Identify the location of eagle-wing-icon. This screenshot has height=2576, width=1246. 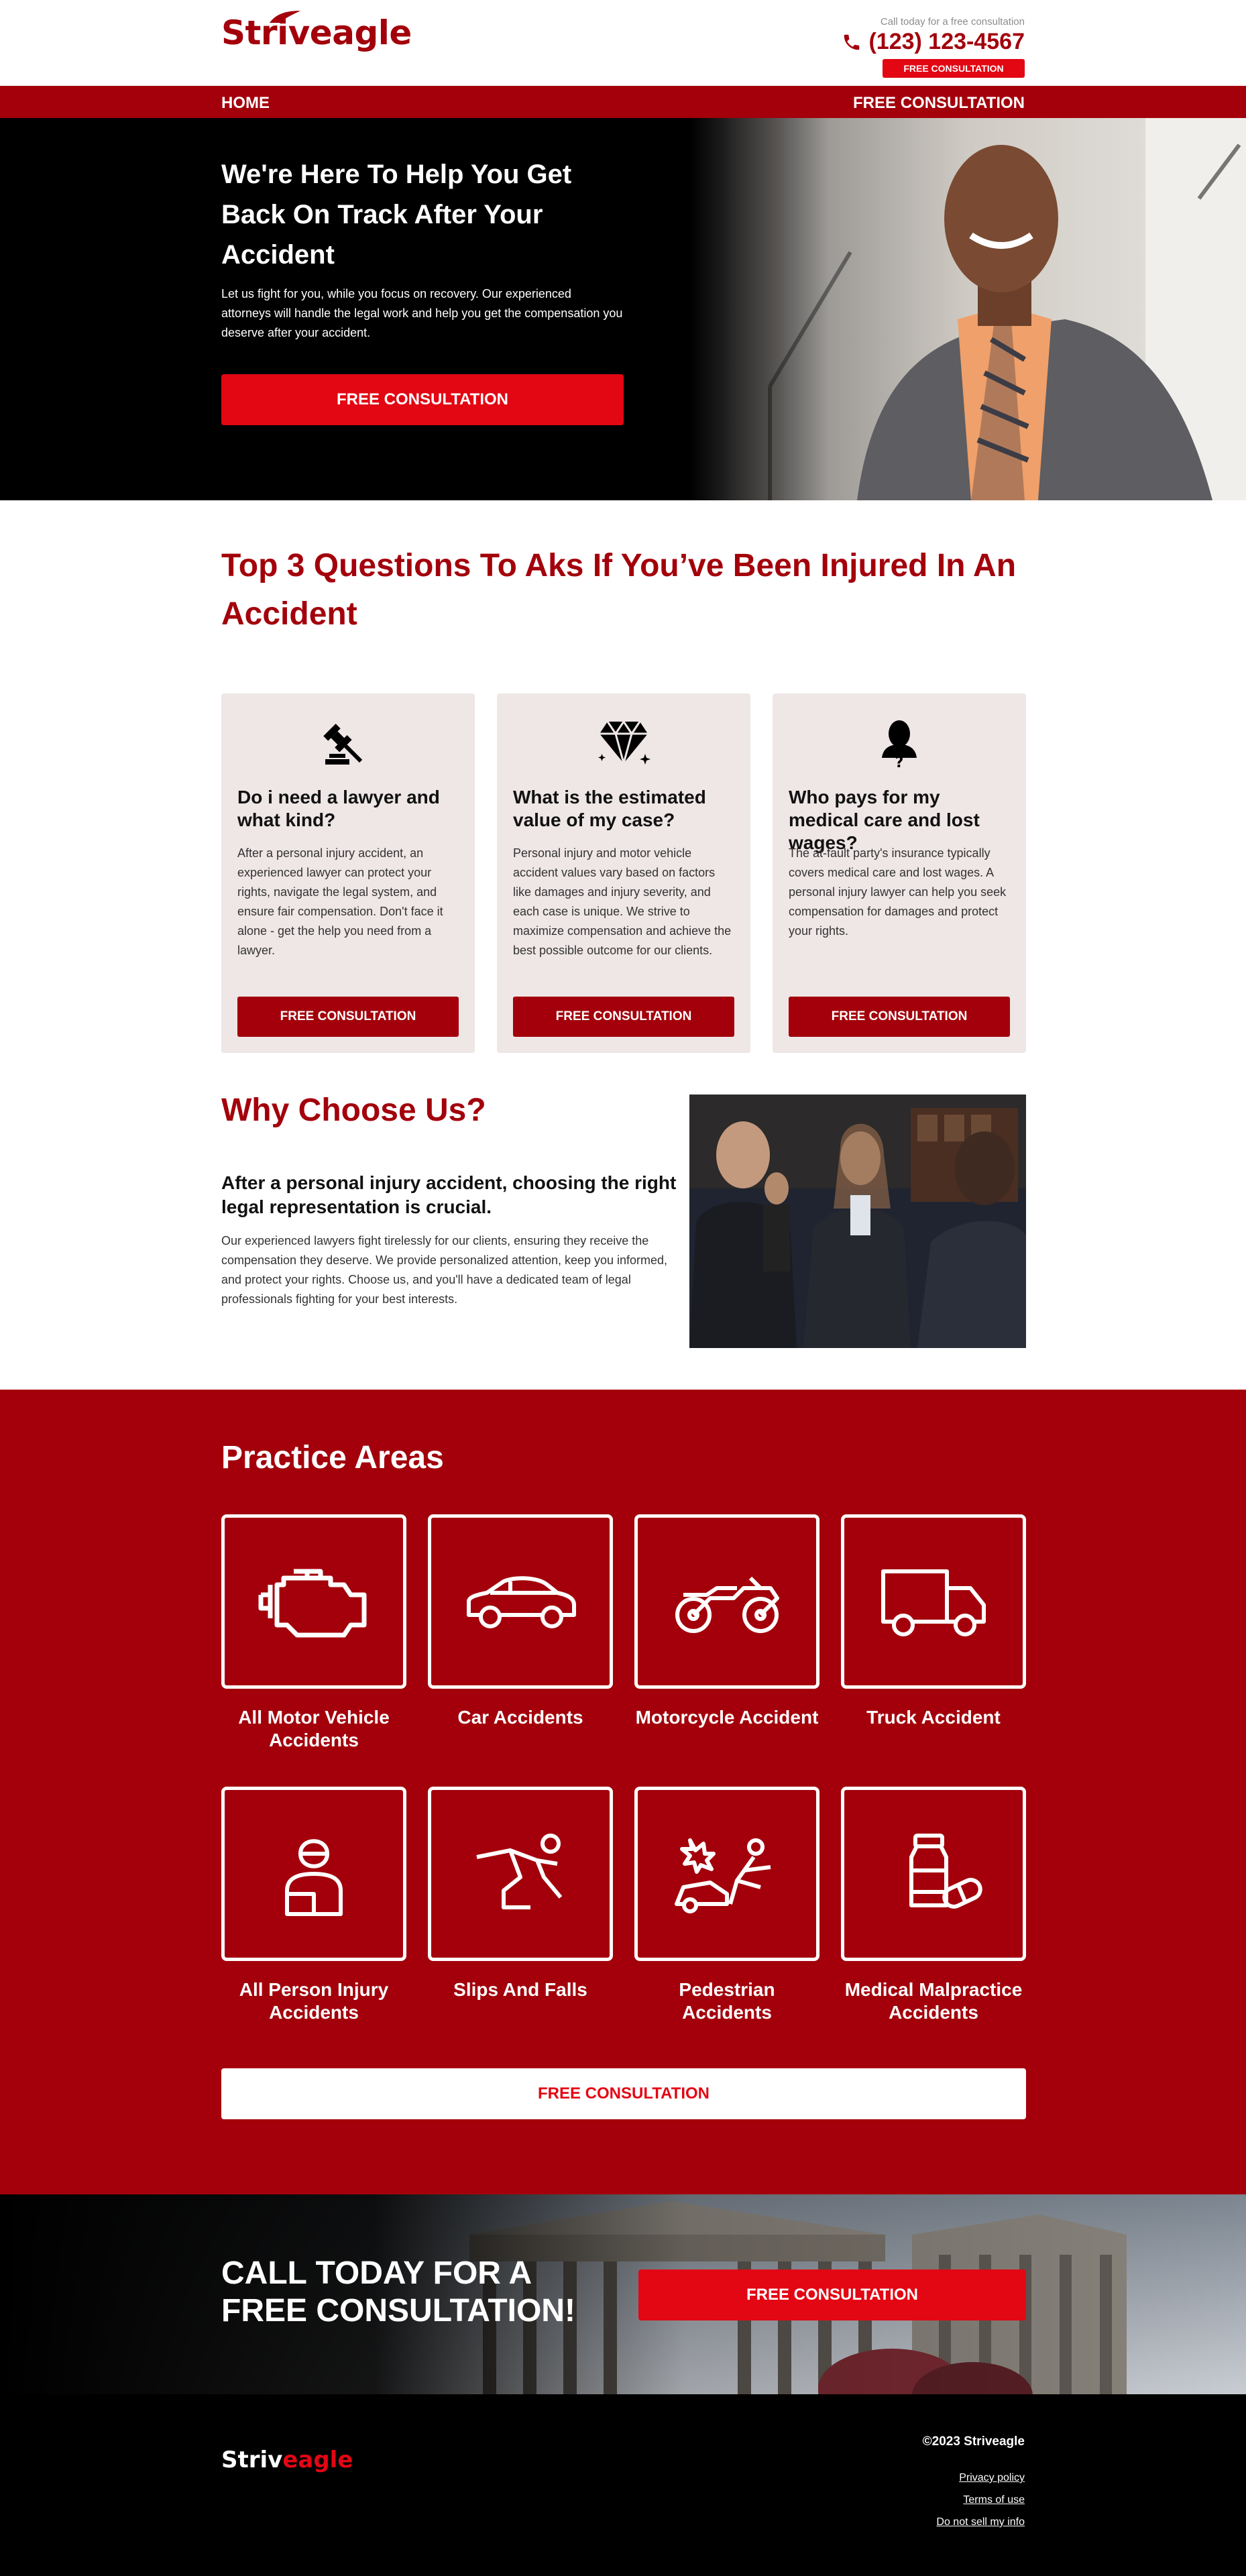
(285, 17).